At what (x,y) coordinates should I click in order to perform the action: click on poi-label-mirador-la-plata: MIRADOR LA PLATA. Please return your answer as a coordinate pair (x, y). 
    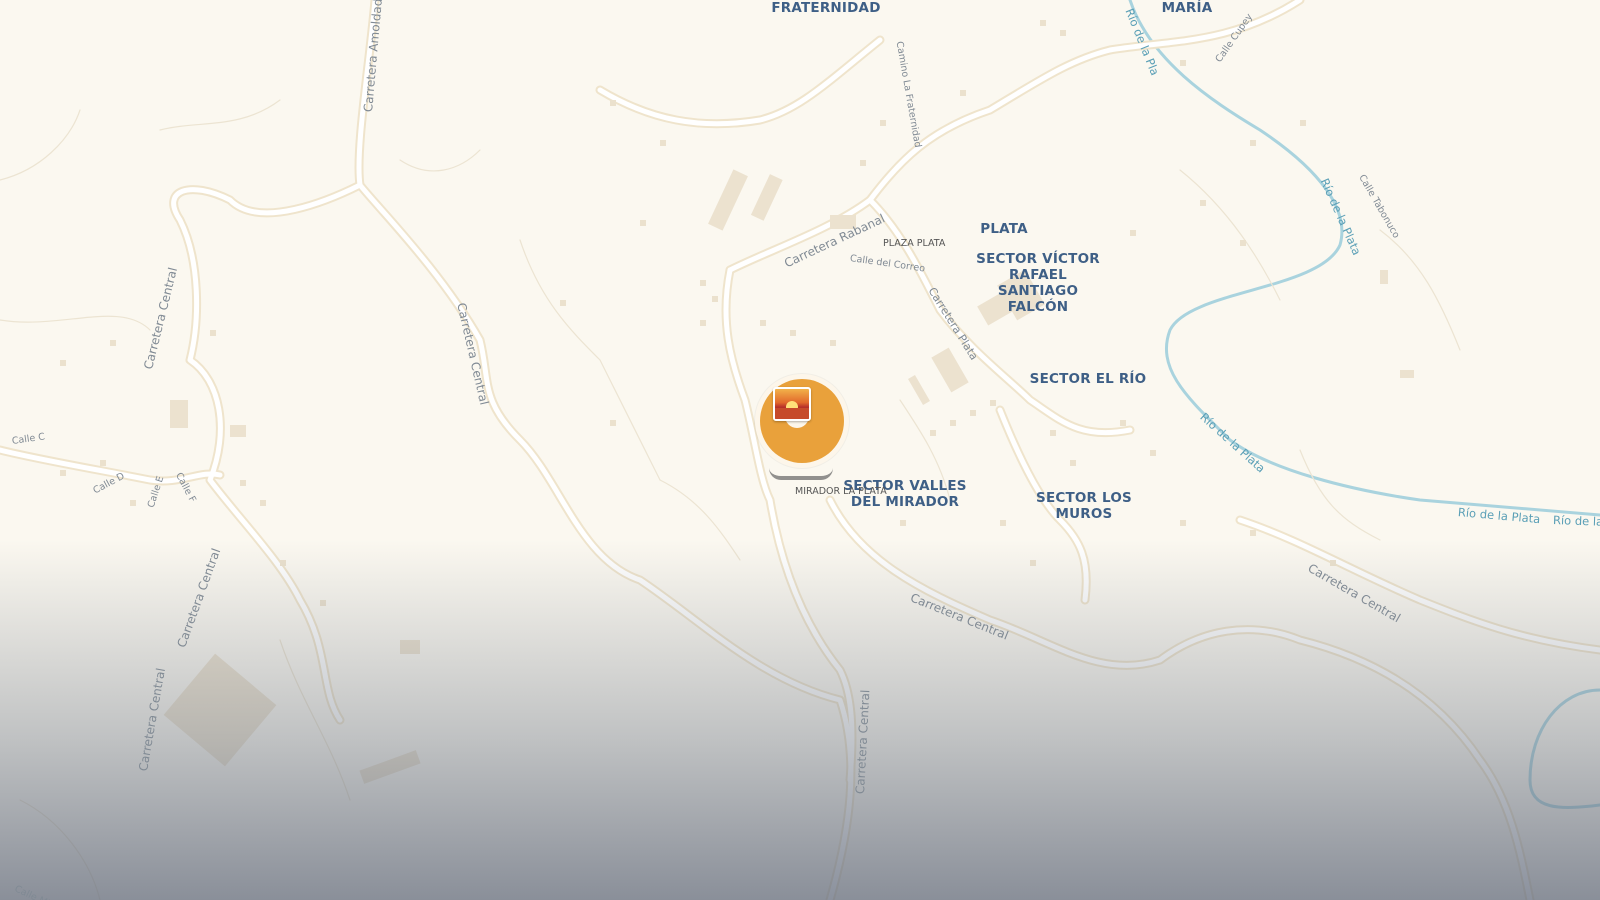
    Looking at the image, I should click on (841, 491).